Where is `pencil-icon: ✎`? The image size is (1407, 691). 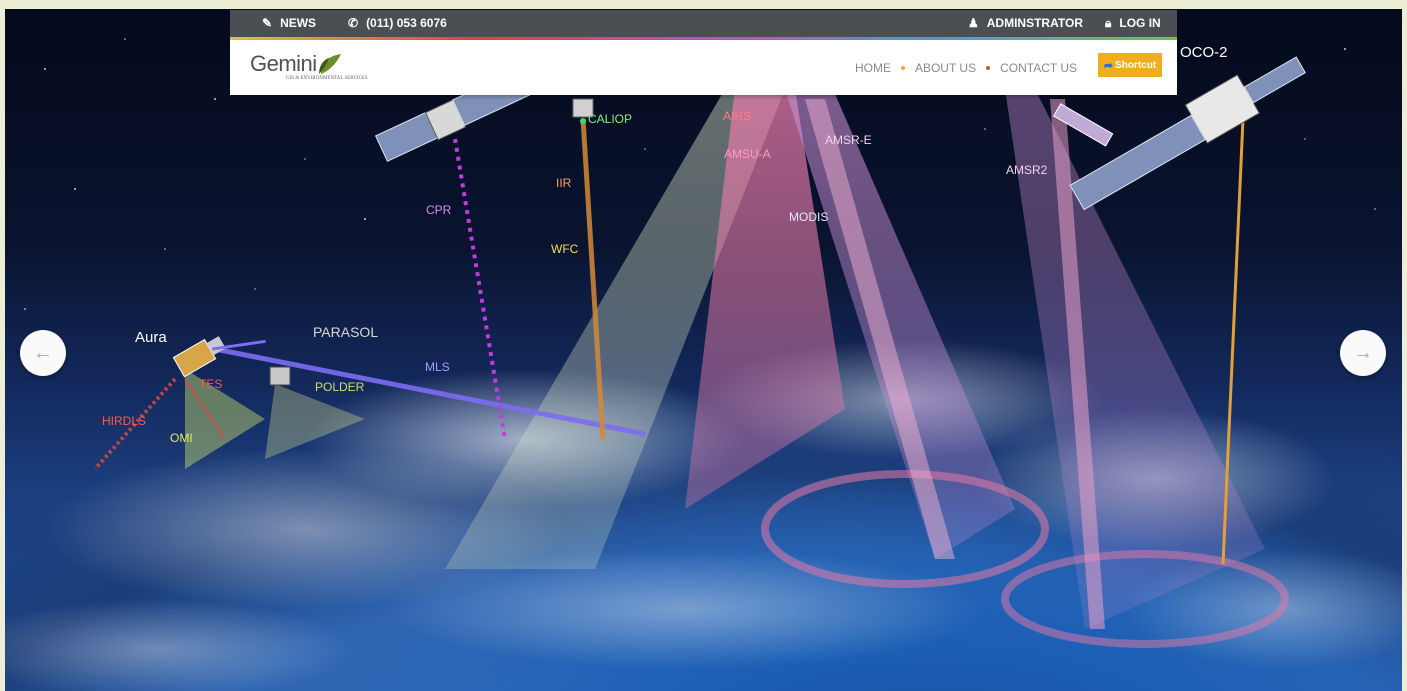
pencil-icon: ✎ is located at coordinates (267, 23).